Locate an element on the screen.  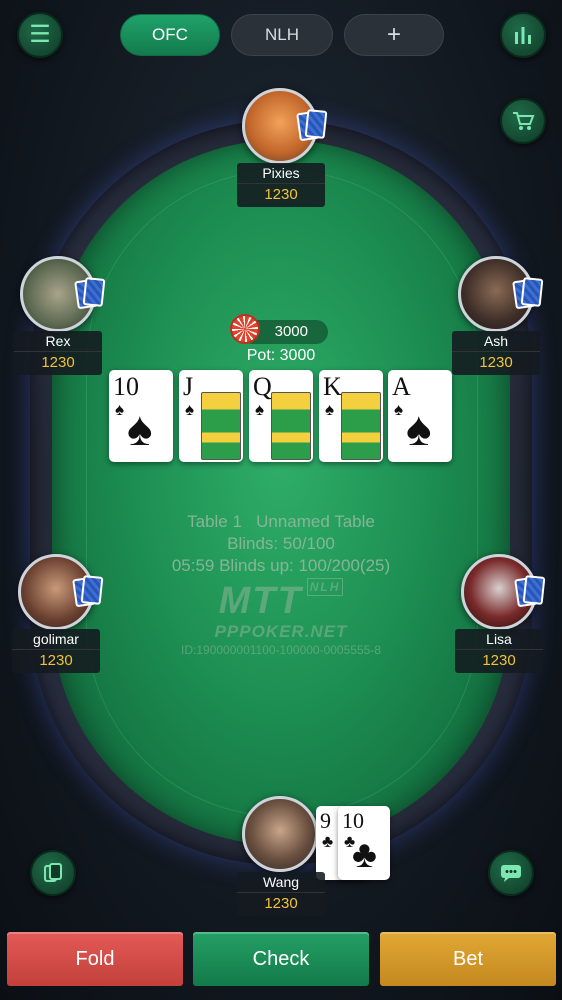
cards-button is located at coordinates (53, 873).